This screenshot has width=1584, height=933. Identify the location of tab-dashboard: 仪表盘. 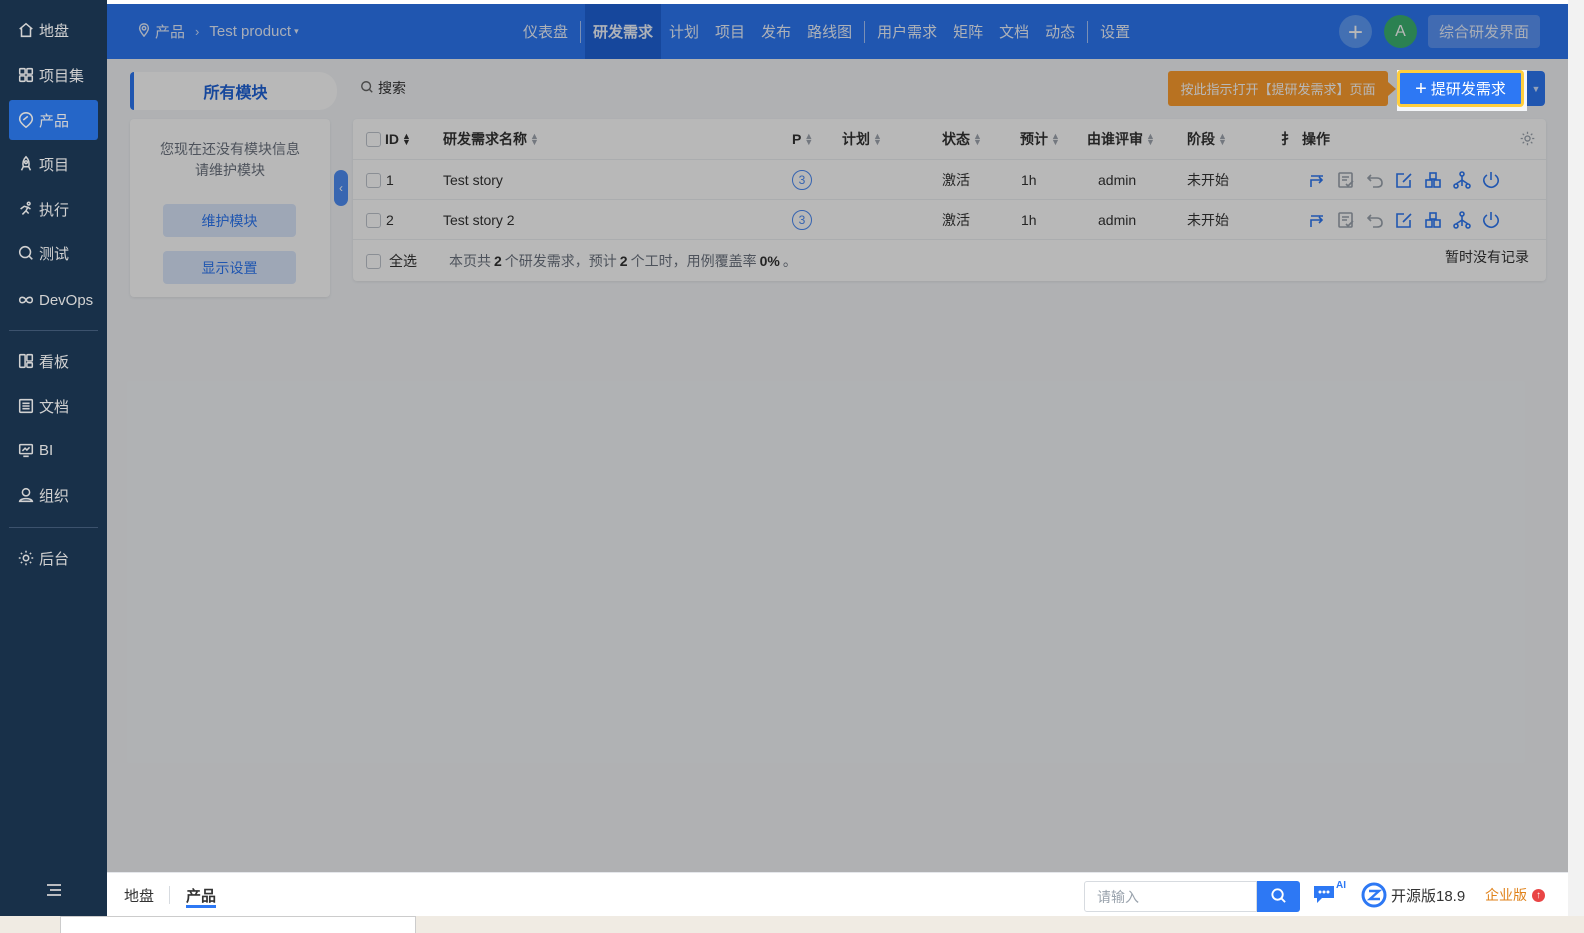
(545, 31).